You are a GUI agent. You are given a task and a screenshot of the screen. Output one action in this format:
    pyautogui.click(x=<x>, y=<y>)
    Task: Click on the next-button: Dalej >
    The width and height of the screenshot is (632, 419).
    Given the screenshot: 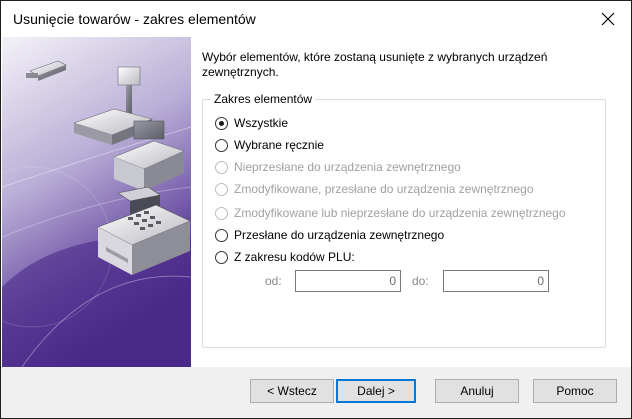 What is the action you would take?
    pyautogui.click(x=376, y=391)
    